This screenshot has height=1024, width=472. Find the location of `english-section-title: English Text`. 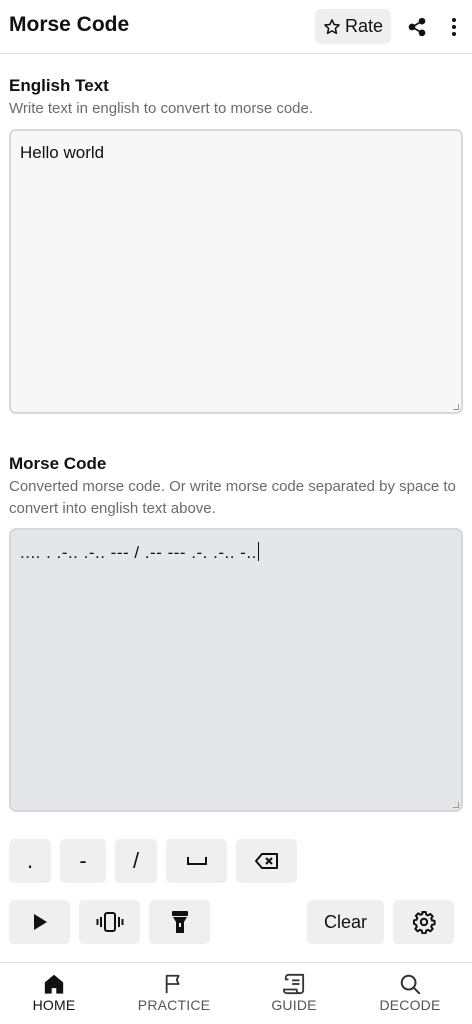

english-section-title: English Text is located at coordinates (59, 85).